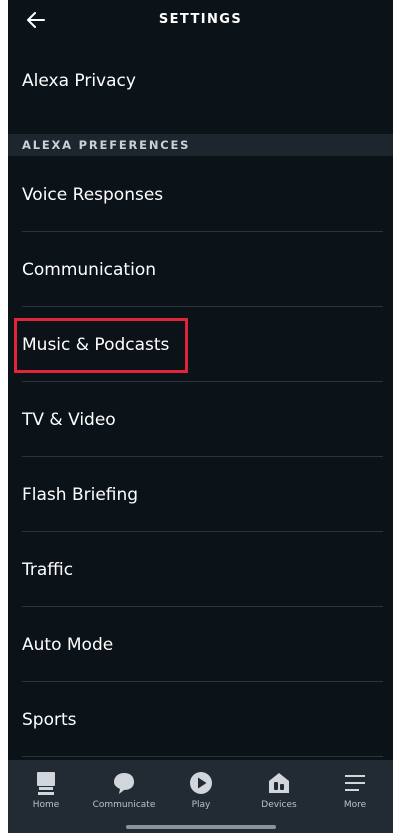 This screenshot has width=393, height=833. I want to click on tab-label: Home, so click(46, 805).